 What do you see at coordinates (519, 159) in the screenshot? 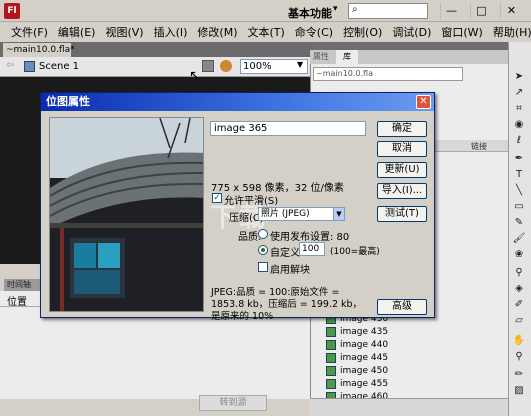
I see `pen-tool-icon: ✒` at bounding box center [519, 159].